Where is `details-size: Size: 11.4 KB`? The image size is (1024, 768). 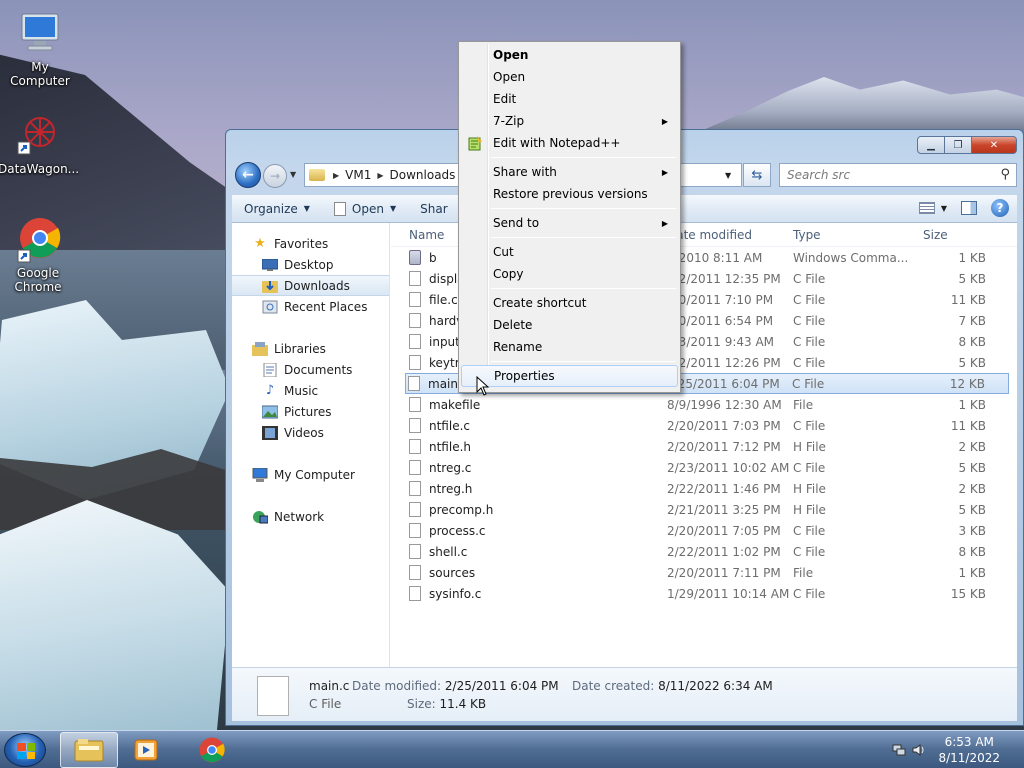 details-size: Size: 11.4 KB is located at coordinates (446, 704).